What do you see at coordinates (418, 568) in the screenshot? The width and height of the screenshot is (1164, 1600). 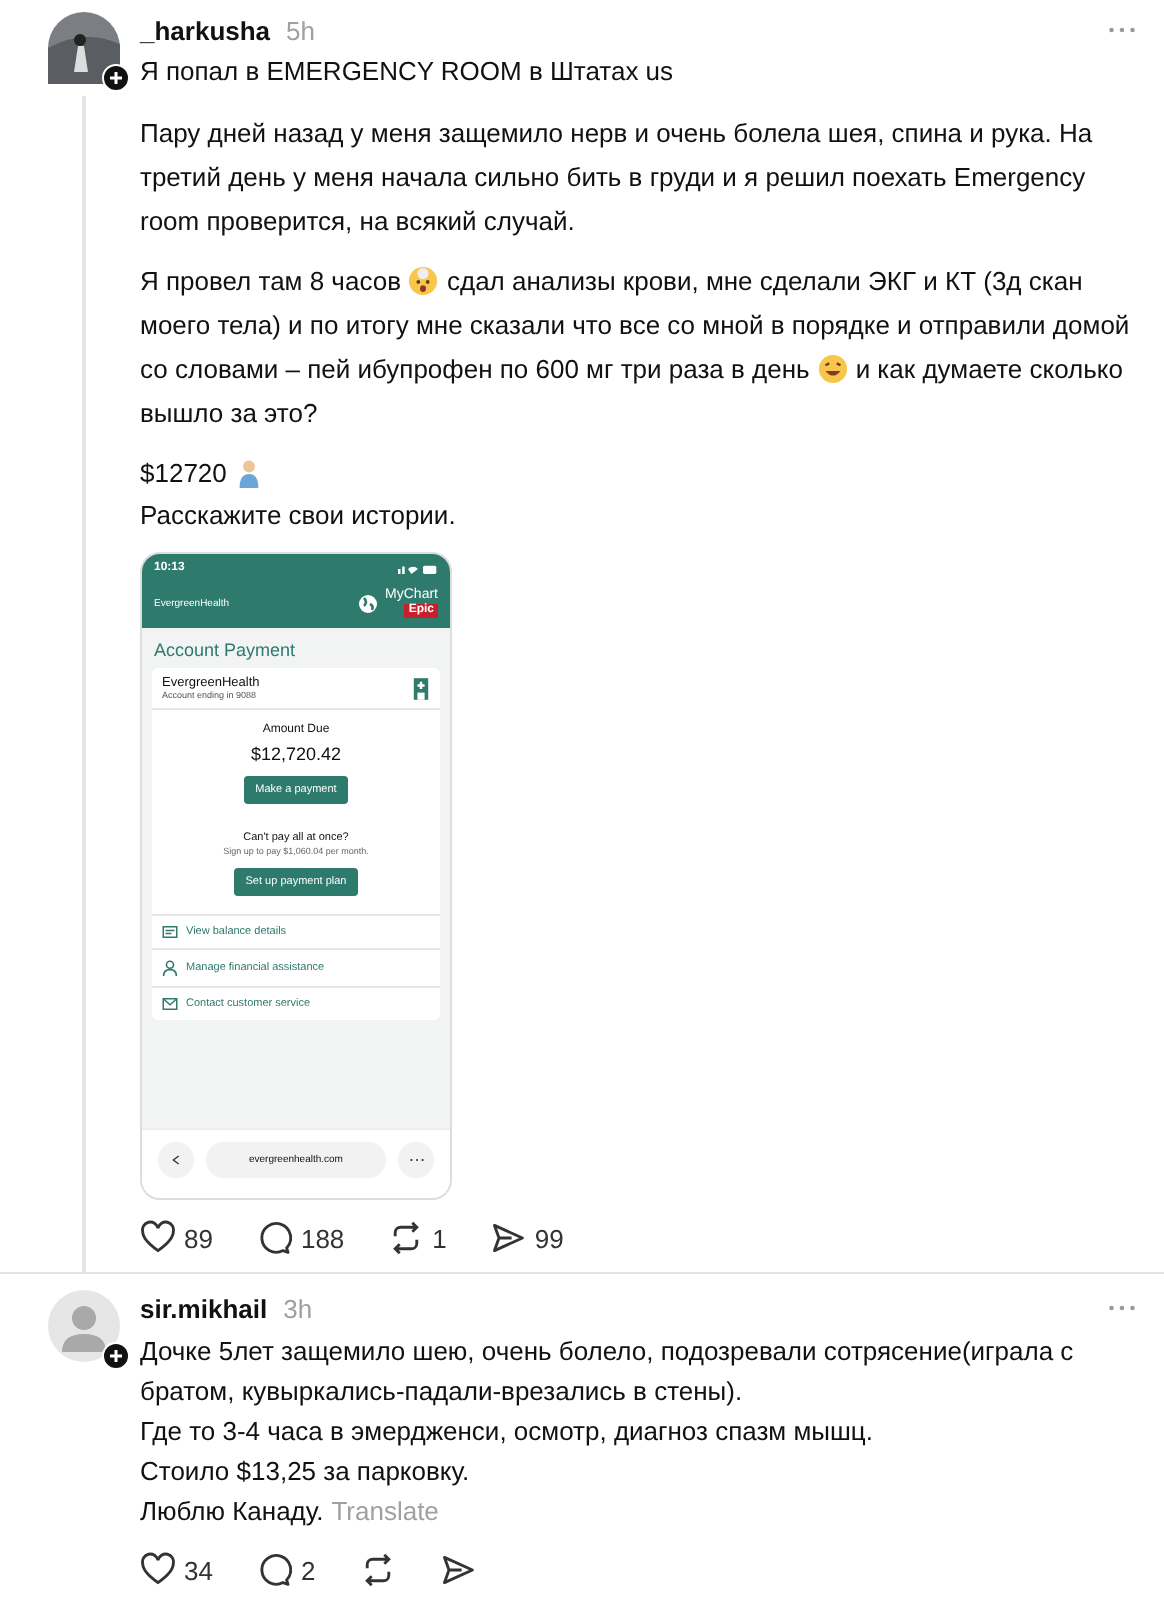 I see `status-icons` at bounding box center [418, 568].